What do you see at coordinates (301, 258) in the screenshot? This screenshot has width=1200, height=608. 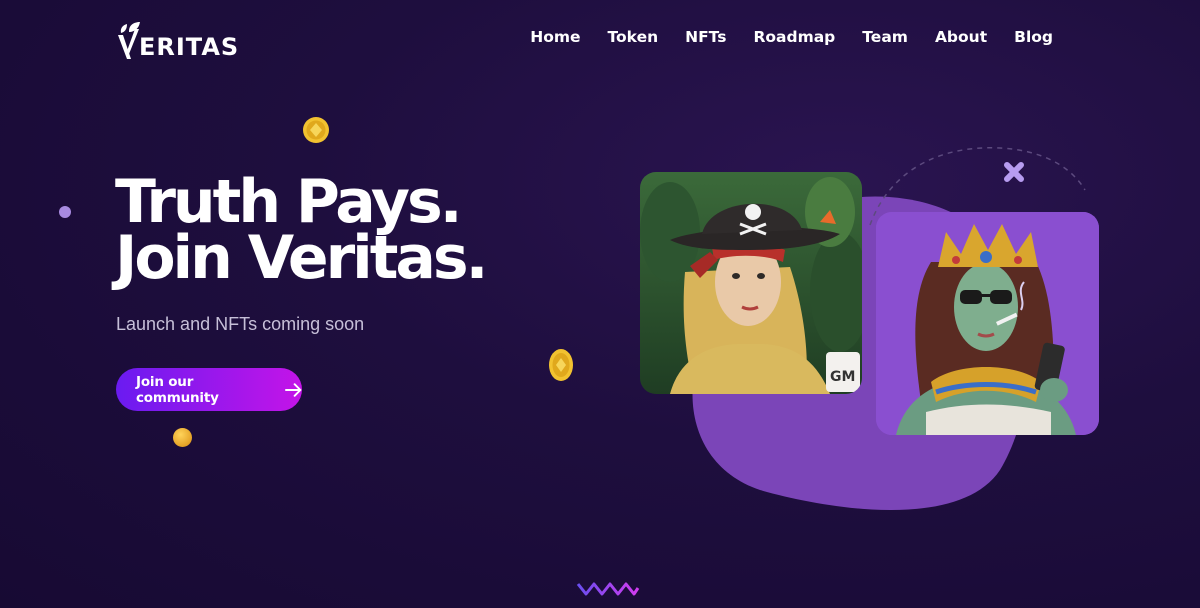 I see `hero-title-line-2: Join Veritas.` at bounding box center [301, 258].